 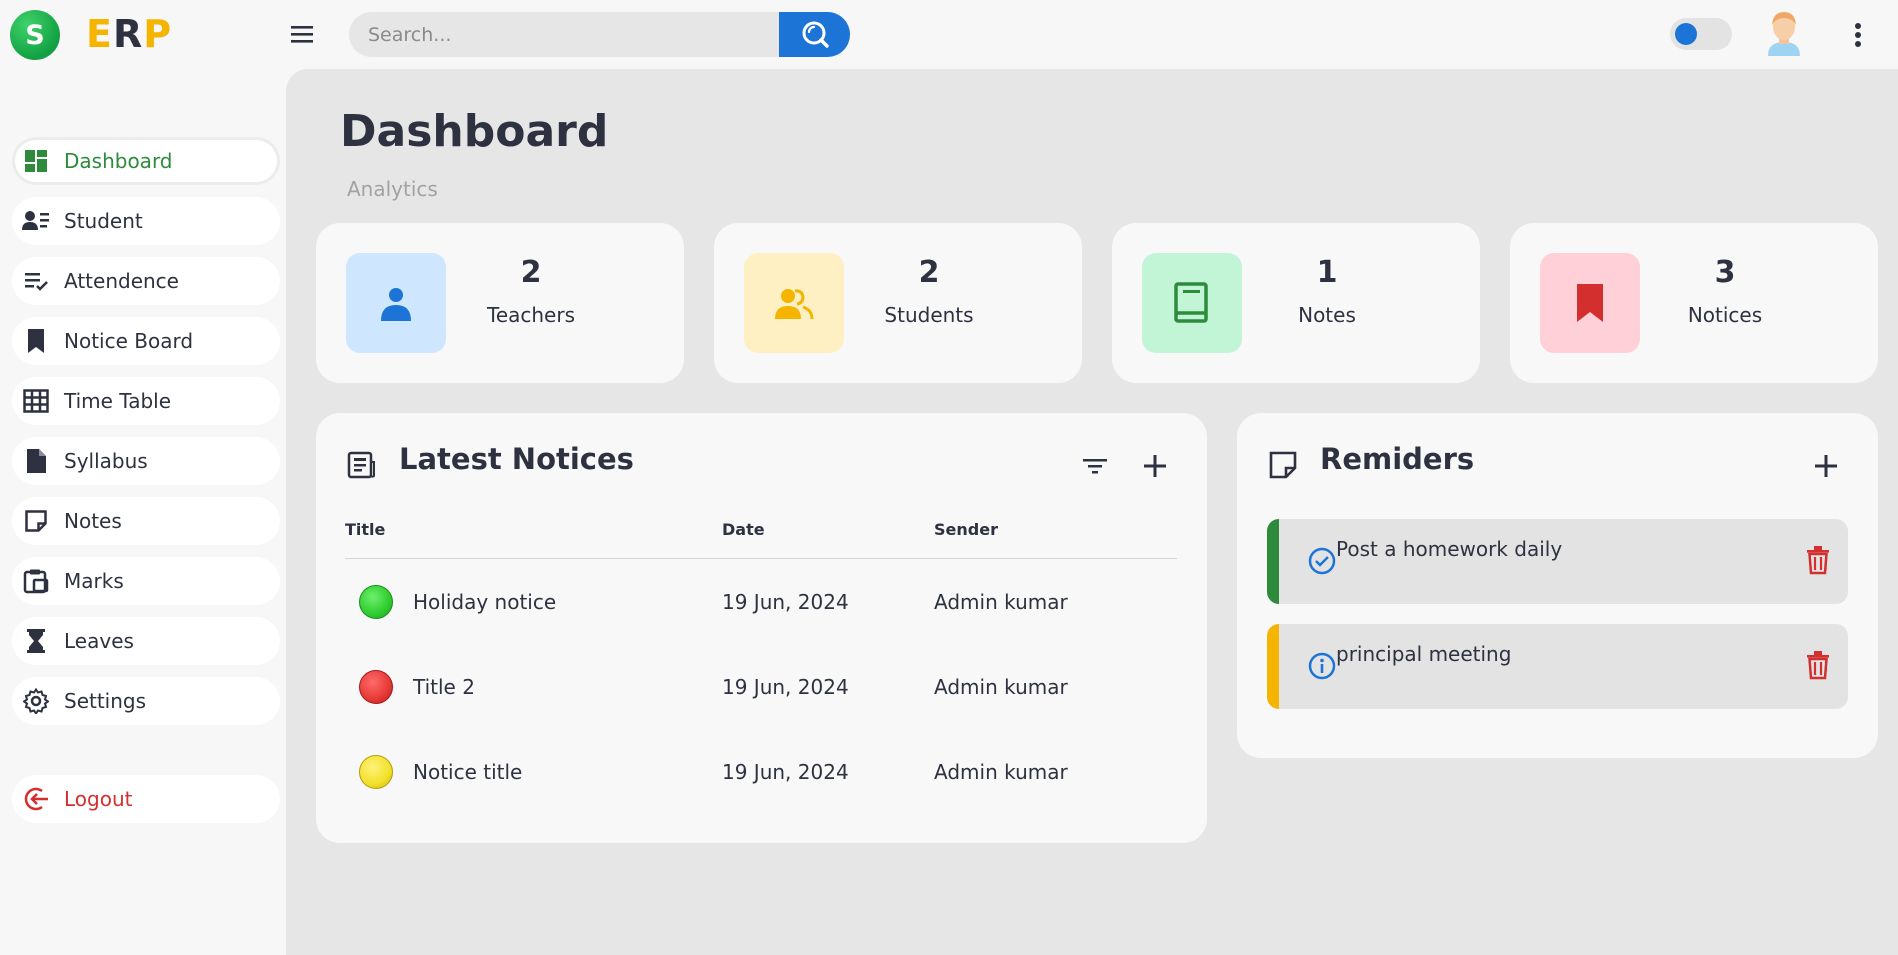 What do you see at coordinates (1327, 272) in the screenshot?
I see `stat-value: 1` at bounding box center [1327, 272].